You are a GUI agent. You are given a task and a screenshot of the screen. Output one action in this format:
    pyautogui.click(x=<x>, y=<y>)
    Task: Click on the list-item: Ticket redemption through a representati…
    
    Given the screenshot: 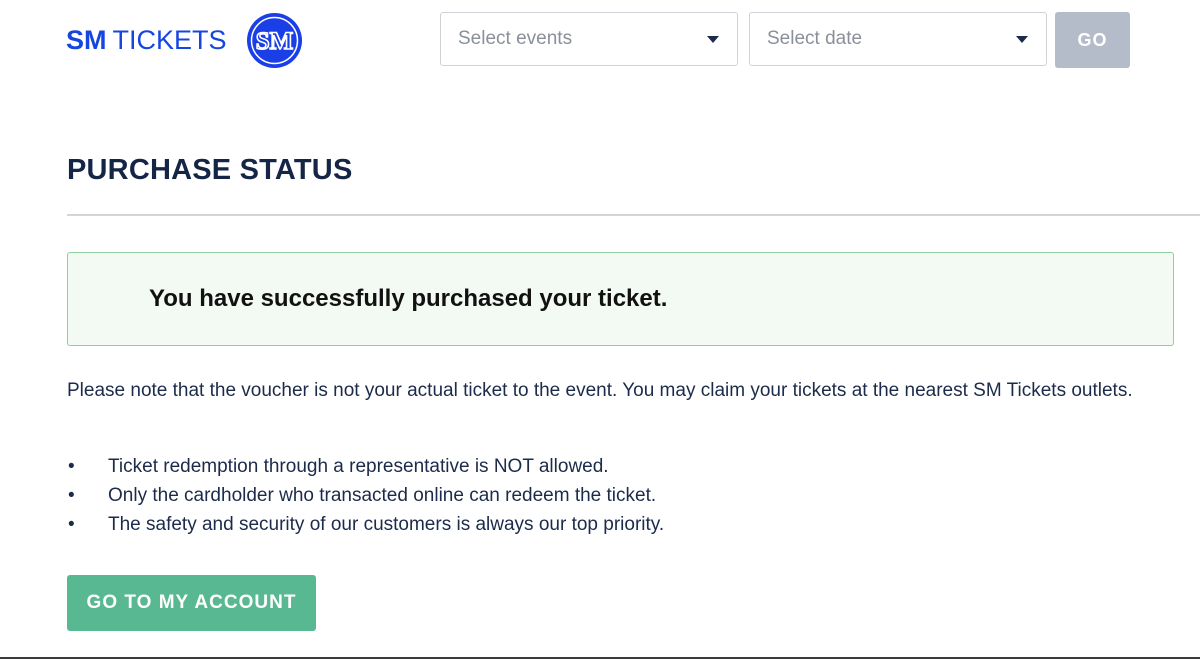 What is the action you would take?
    pyautogui.click(x=365, y=466)
    